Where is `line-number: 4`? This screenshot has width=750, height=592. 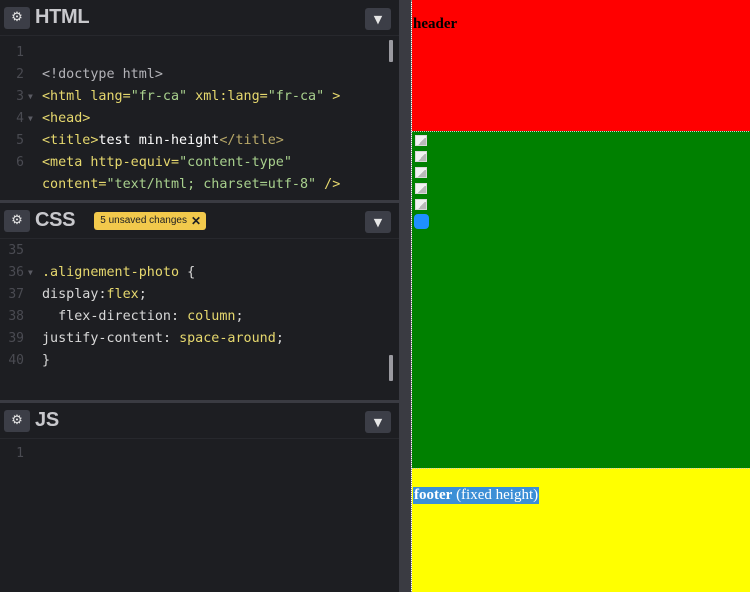 line-number: 4 is located at coordinates (20, 118).